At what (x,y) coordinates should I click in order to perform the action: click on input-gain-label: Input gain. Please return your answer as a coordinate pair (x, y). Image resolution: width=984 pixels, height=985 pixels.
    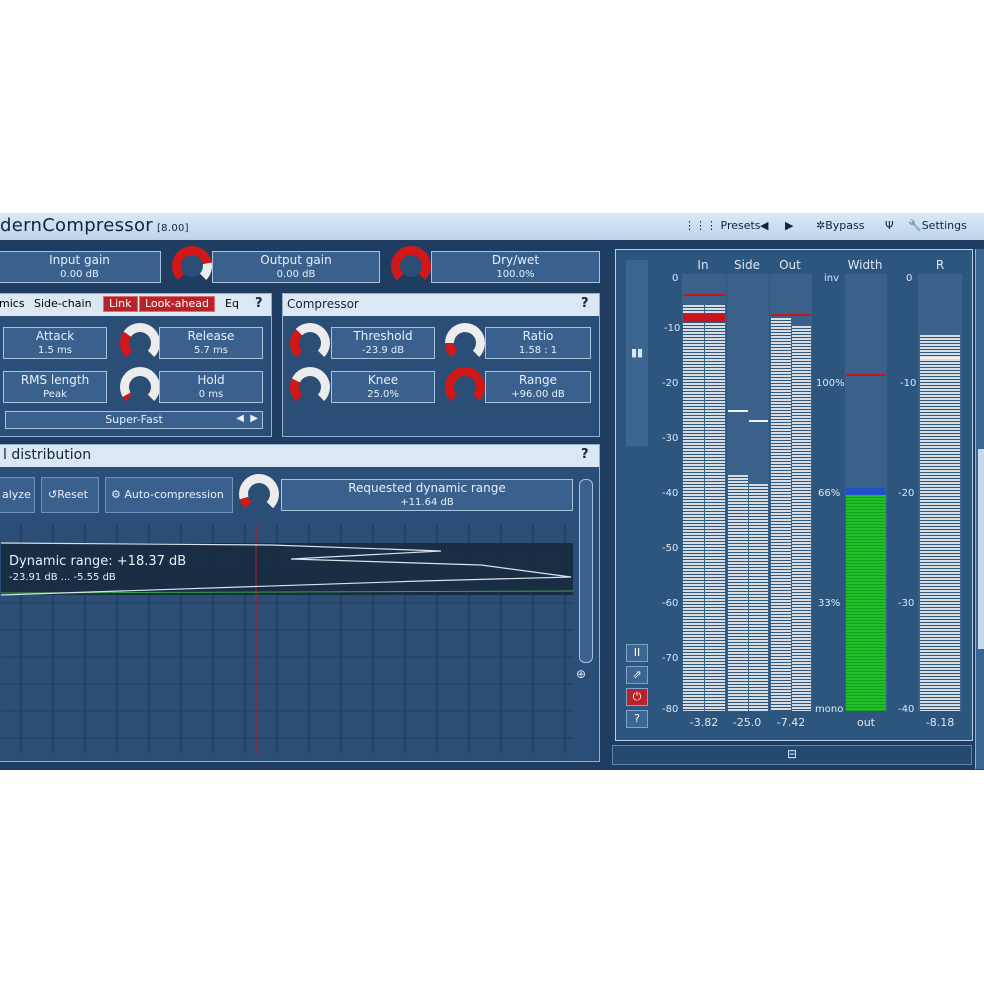
    Looking at the image, I should click on (79, 260).